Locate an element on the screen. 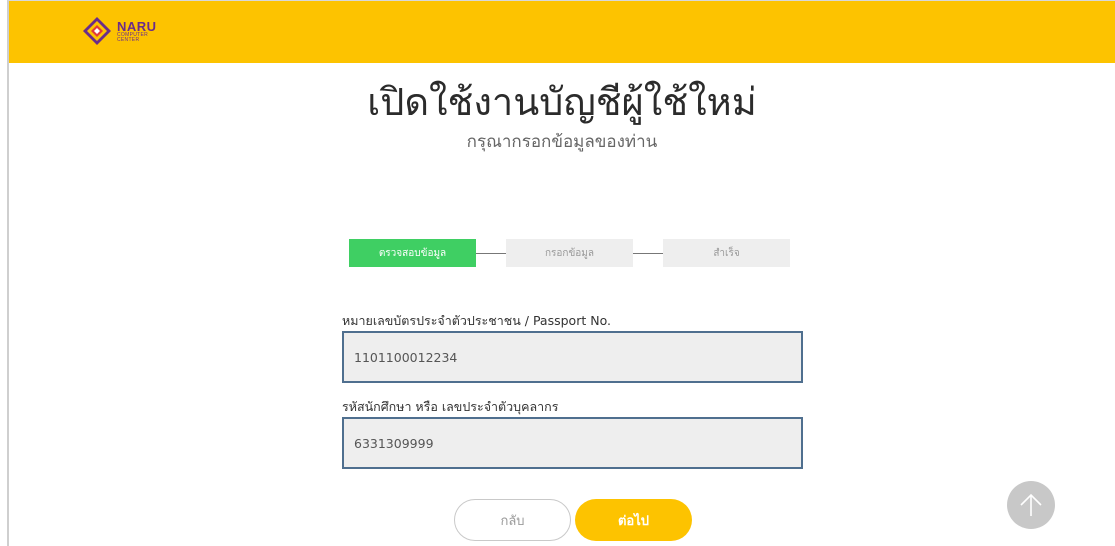  page-title: เปิดใช้งานบัญชีผู้ใช้ใหม่ is located at coordinates (562, 102).